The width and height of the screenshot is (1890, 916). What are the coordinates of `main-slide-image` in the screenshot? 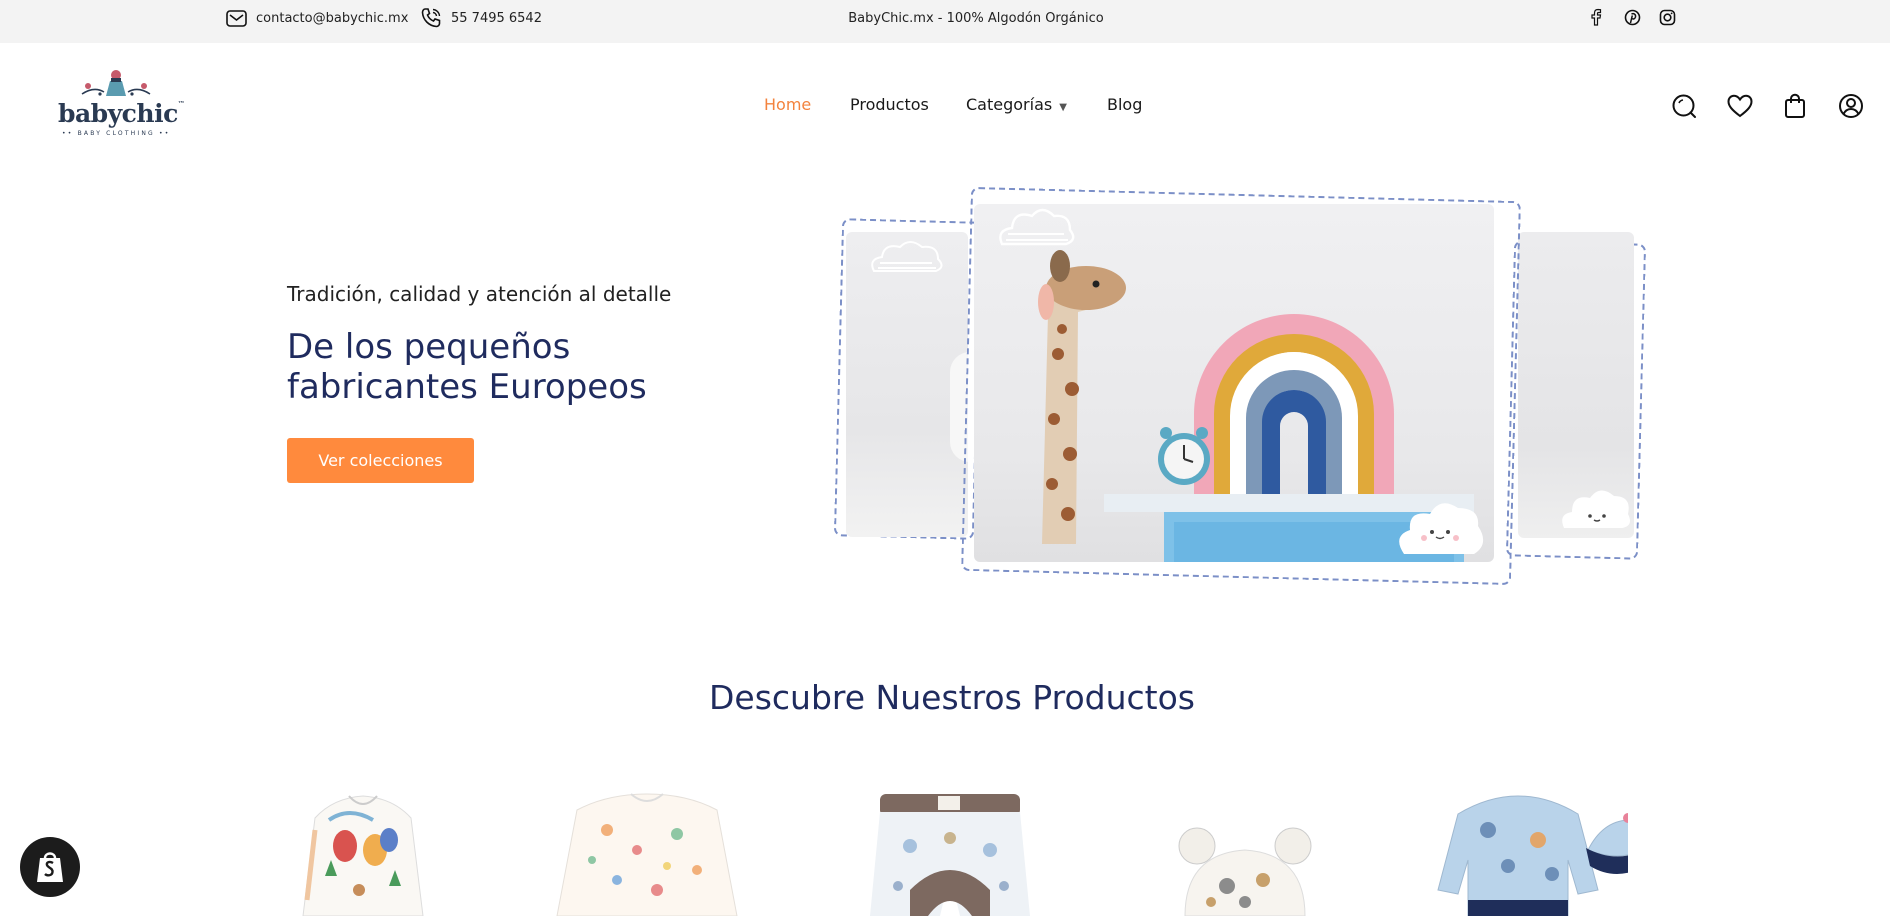 It's located at (1234, 383).